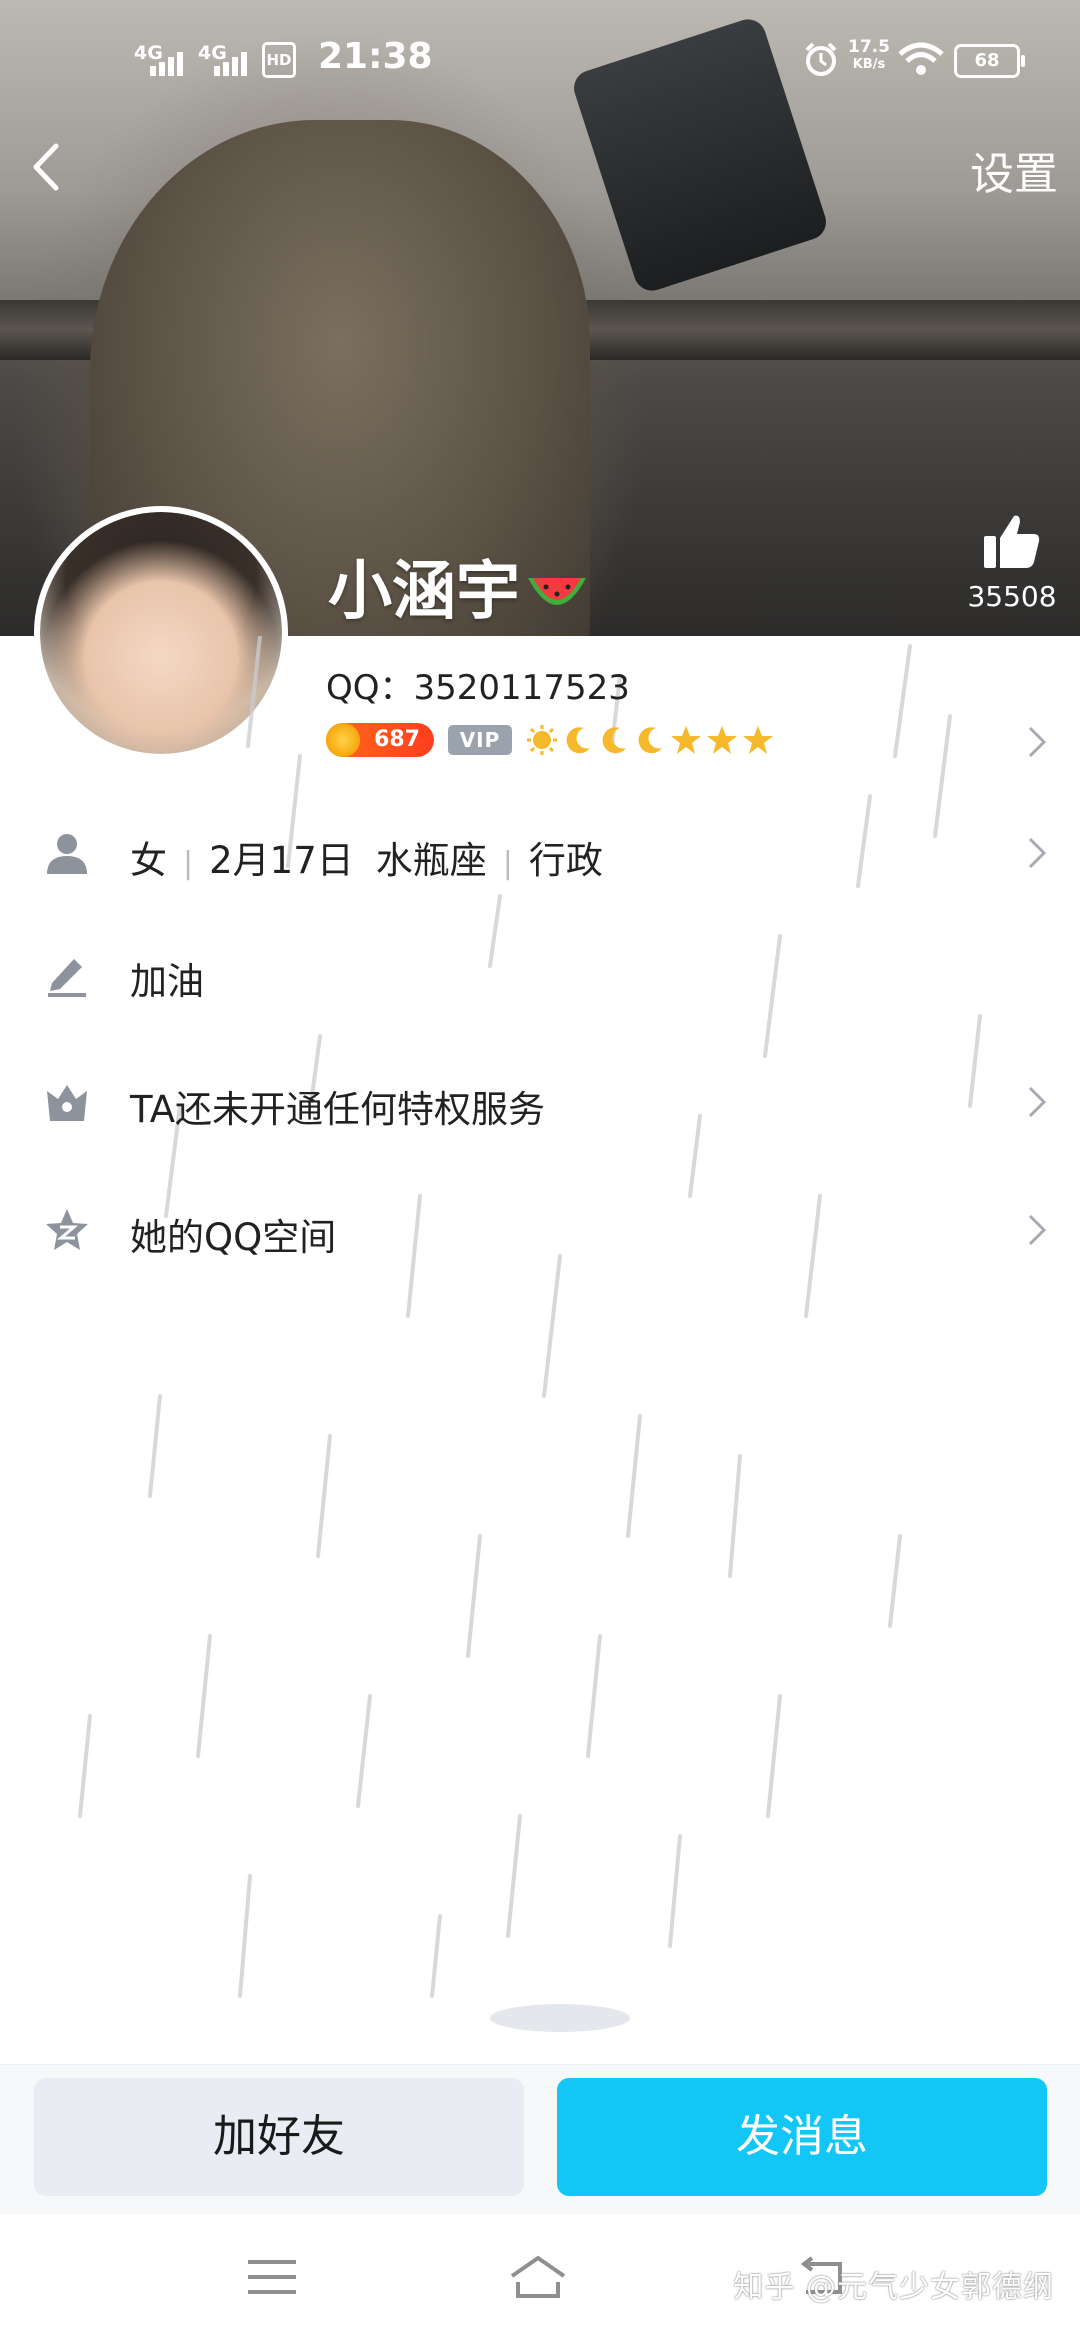 The image size is (1080, 2340). Describe the element at coordinates (67, 1103) in the screenshot. I see `crown-icon` at that location.